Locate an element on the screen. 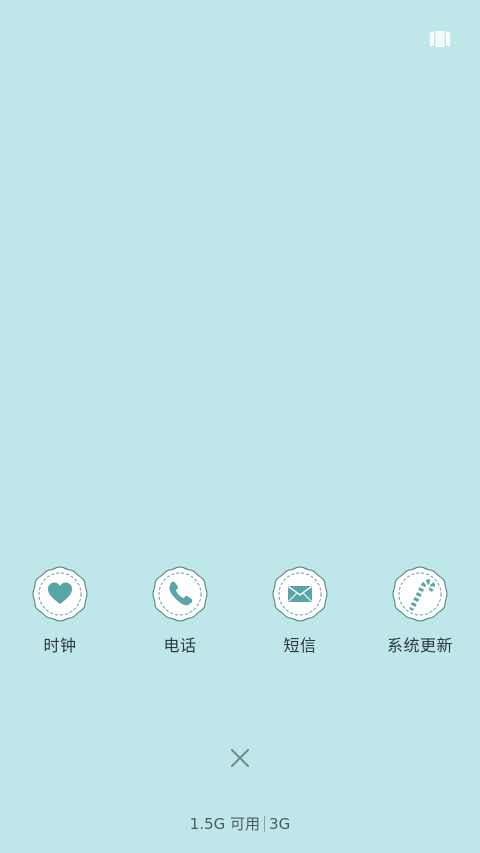 This screenshot has width=480, height=853. app-clock: 时钟 is located at coordinates (60, 610).